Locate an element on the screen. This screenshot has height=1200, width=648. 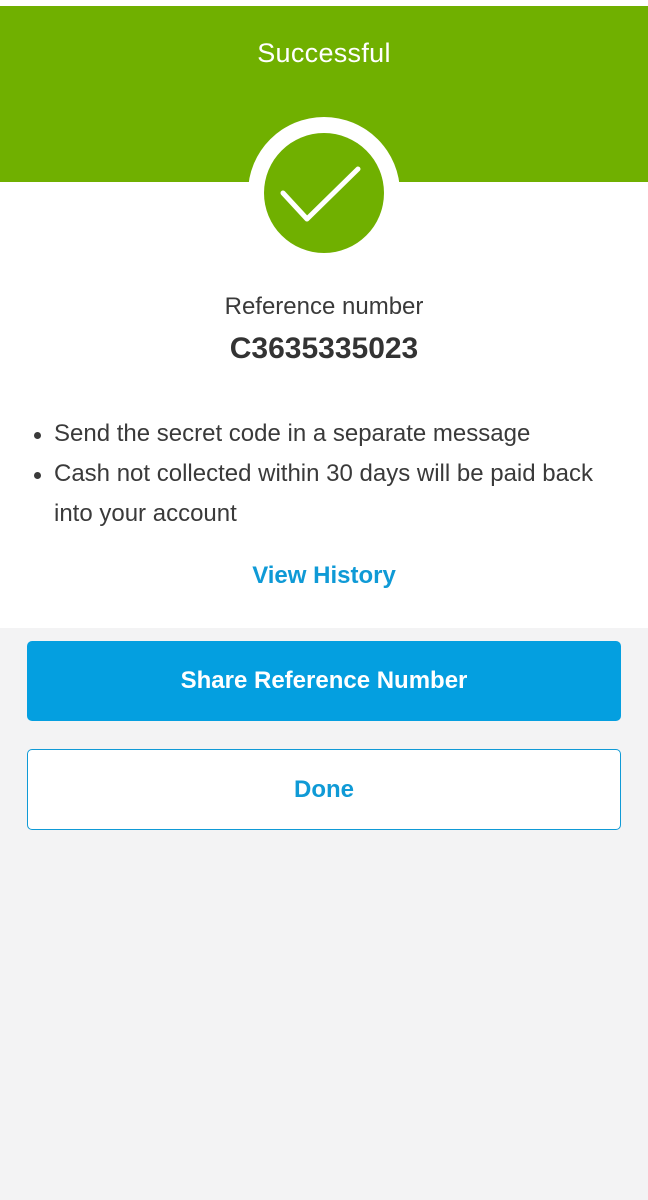
success-badge is located at coordinates (324, 193).